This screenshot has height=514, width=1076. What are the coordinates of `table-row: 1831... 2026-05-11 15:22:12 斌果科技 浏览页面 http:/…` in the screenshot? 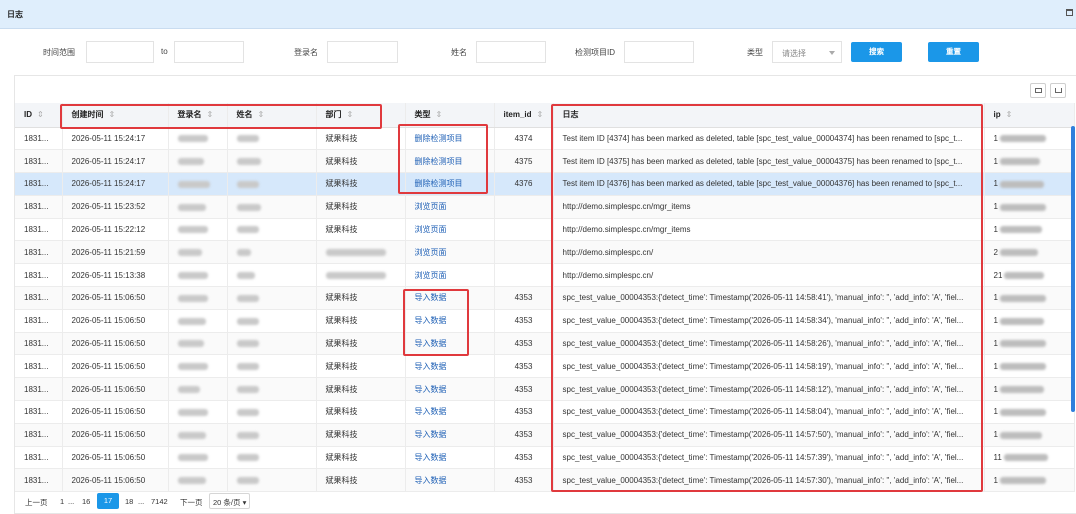 It's located at (545, 230).